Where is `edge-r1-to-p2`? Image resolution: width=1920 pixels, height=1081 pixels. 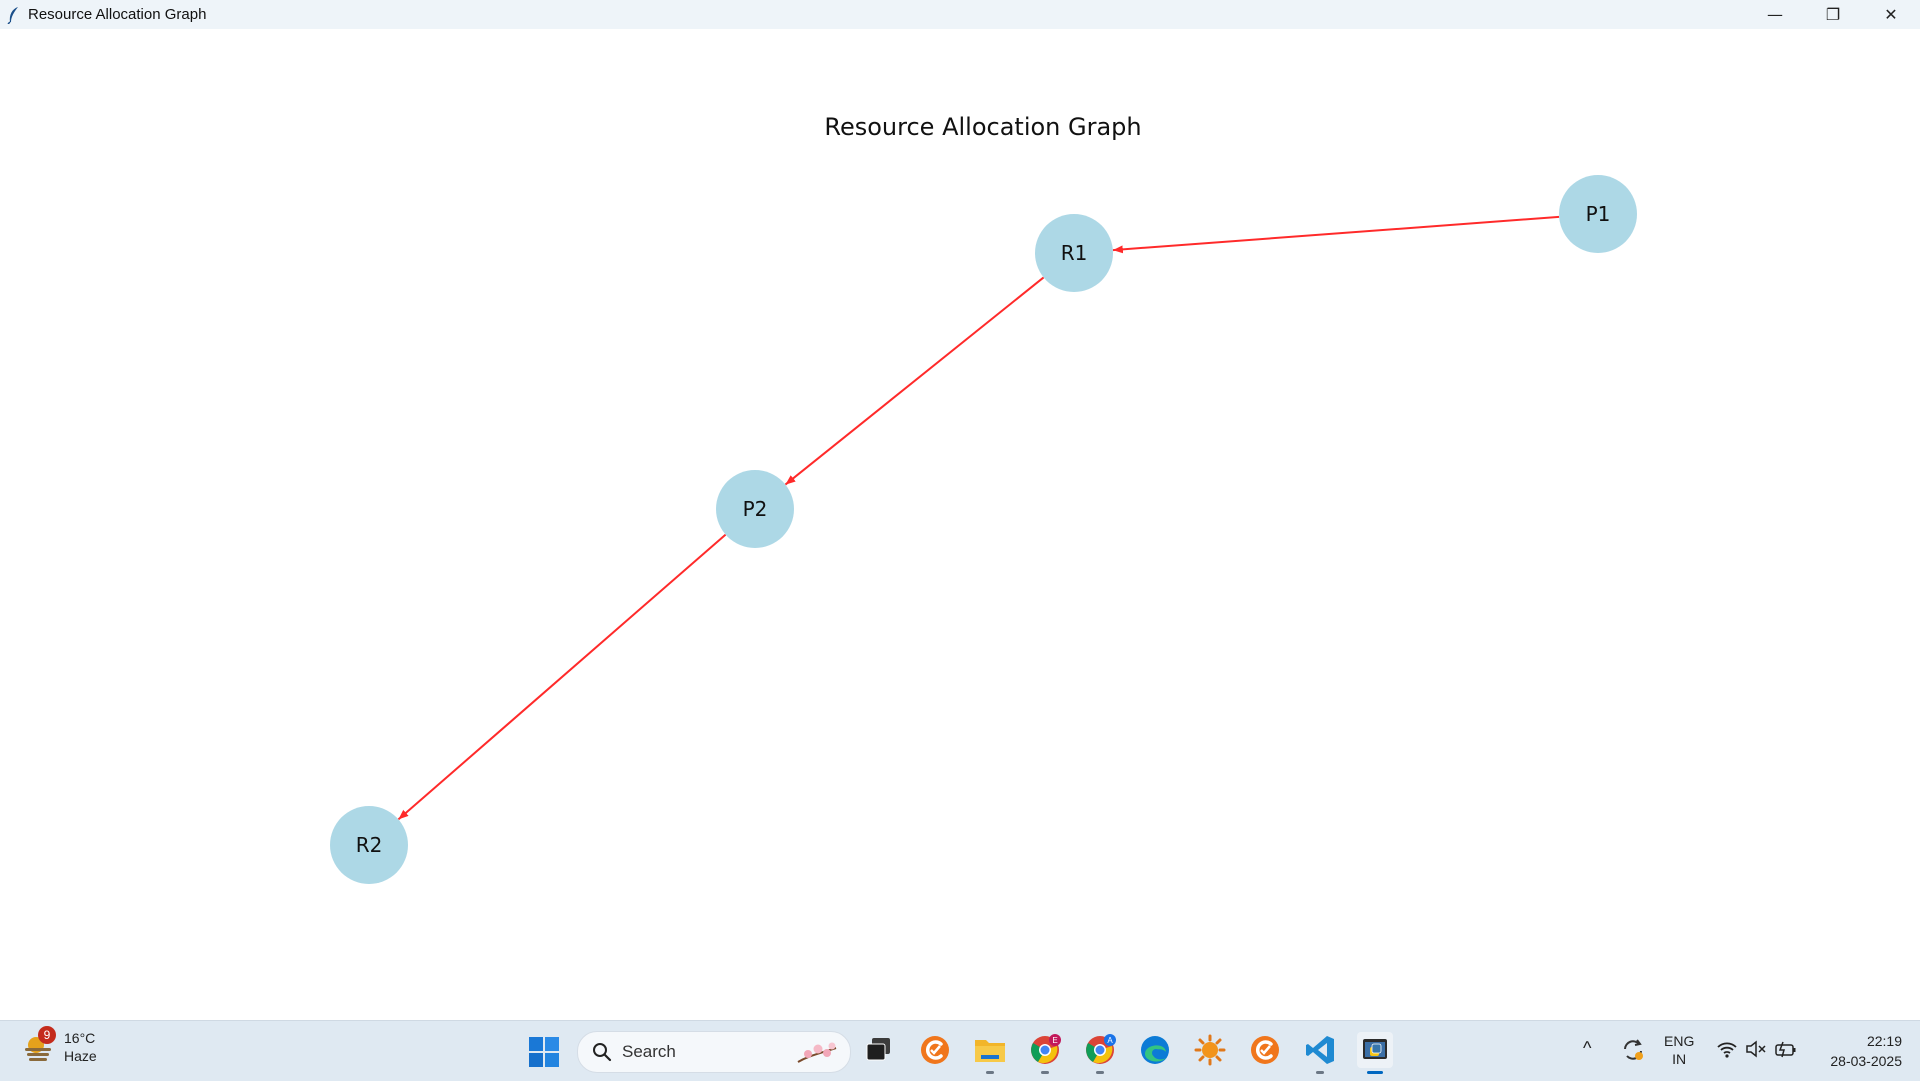 edge-r1-to-p2 is located at coordinates (914, 381).